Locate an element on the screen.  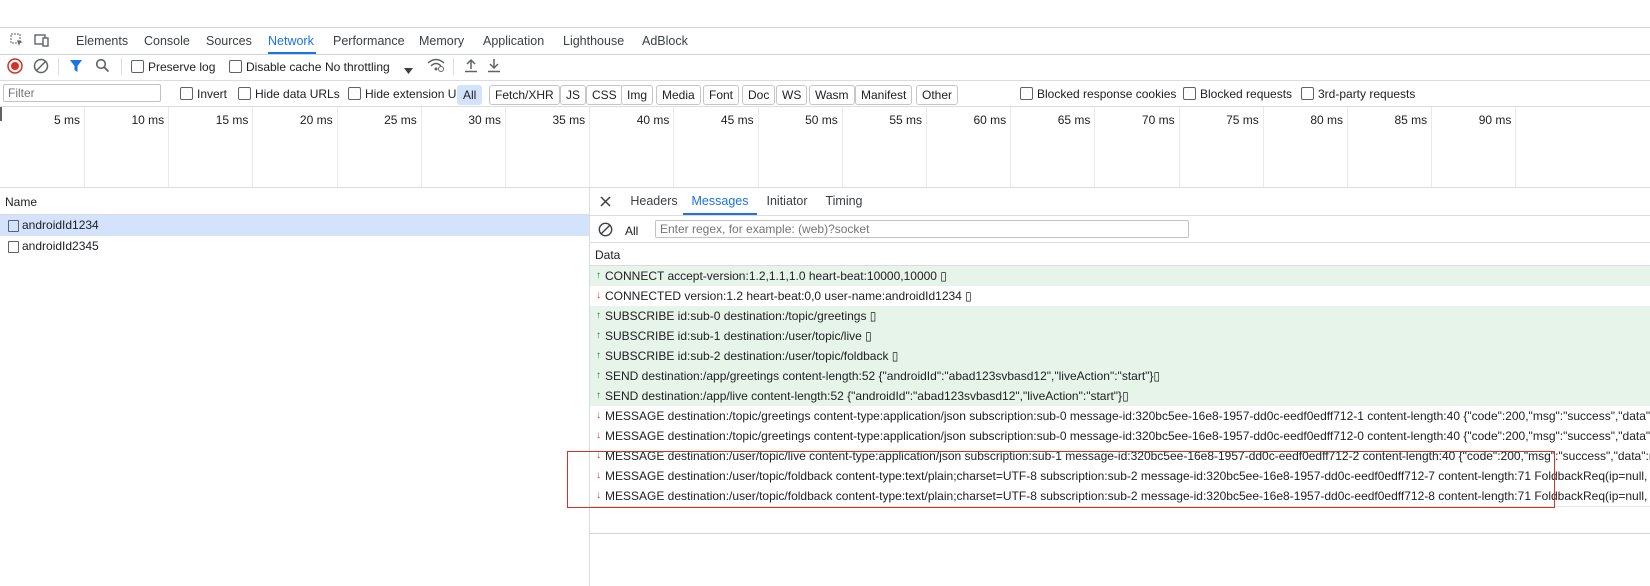
search-icon is located at coordinates (102, 67).